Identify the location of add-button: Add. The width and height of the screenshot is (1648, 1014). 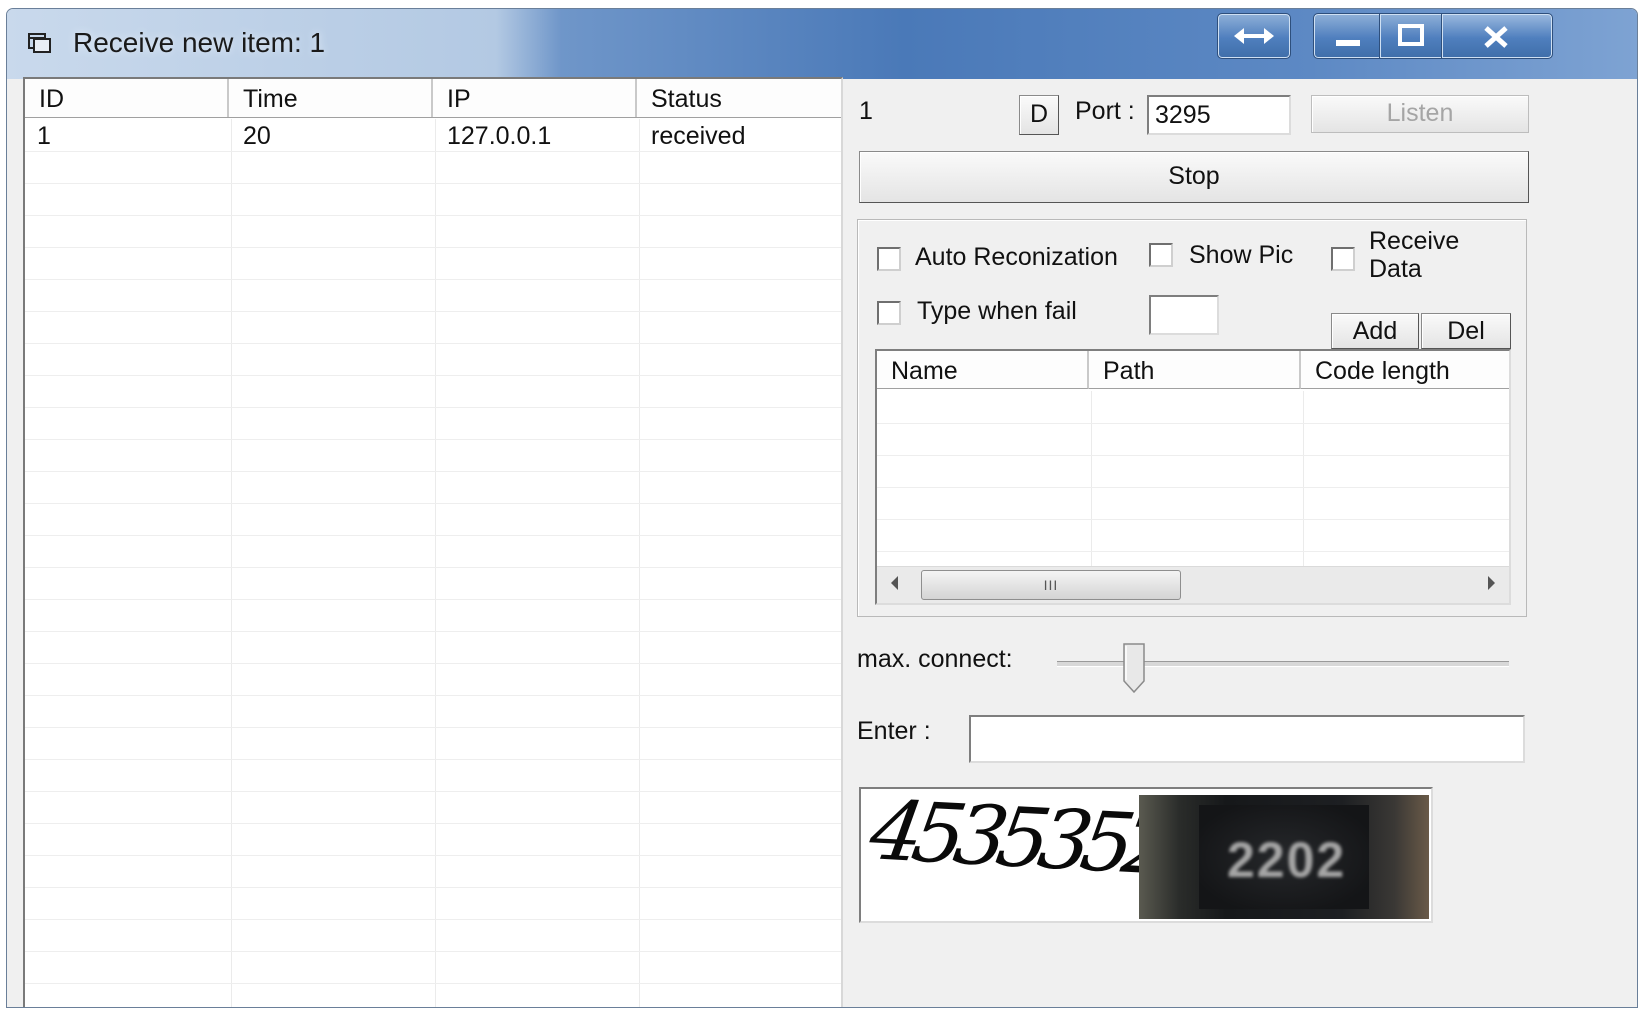
(1375, 331).